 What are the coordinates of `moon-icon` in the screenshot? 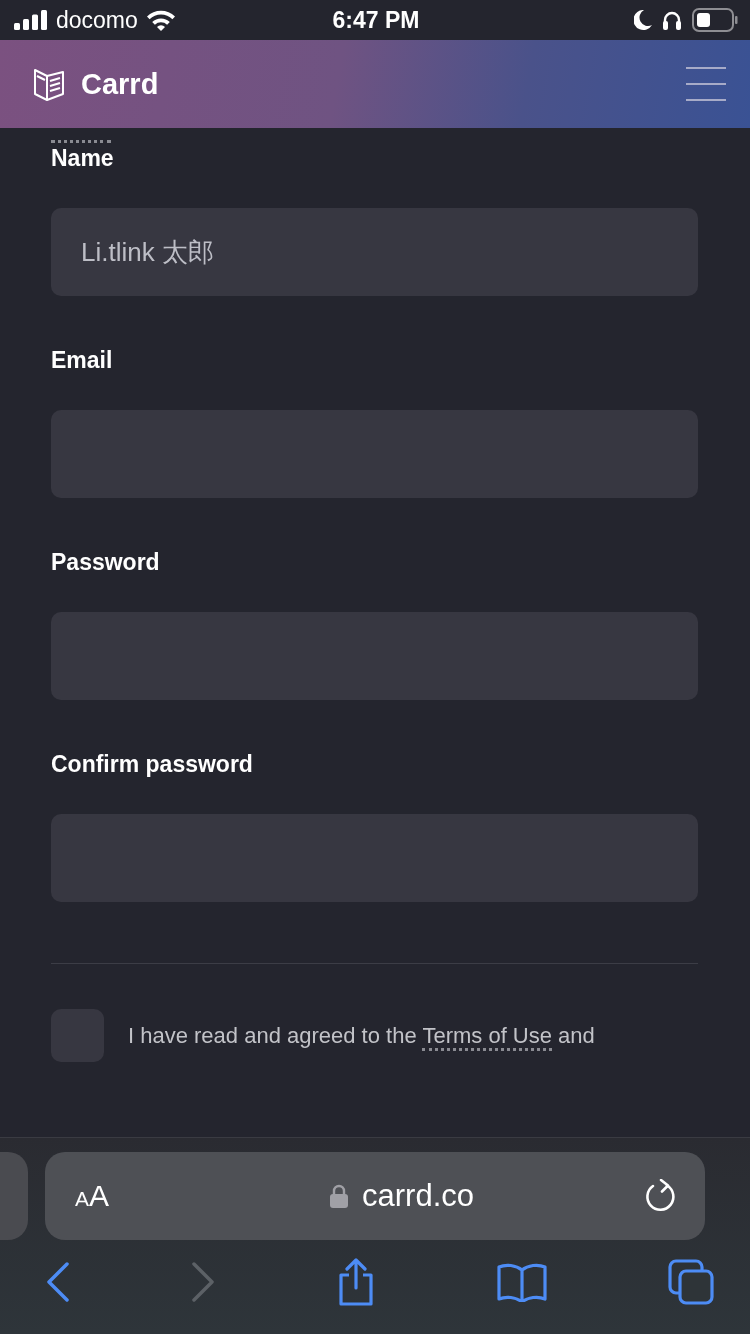 It's located at (643, 20).